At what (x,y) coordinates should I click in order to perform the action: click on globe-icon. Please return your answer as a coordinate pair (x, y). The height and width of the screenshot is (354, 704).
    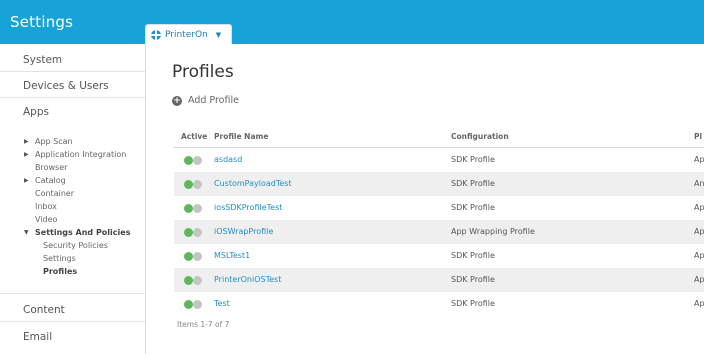
    Looking at the image, I should click on (156, 34).